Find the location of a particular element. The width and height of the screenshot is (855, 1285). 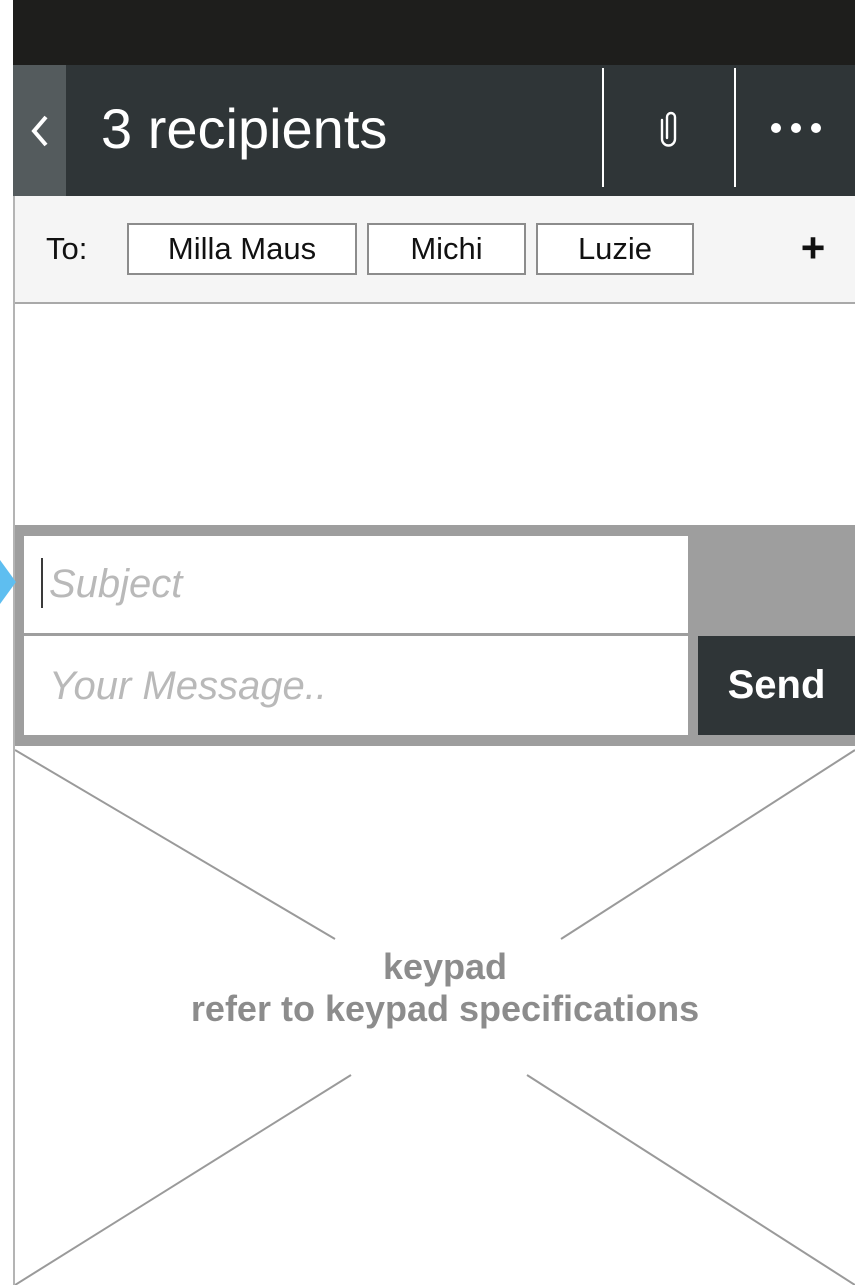

add-recipient-button: + is located at coordinates (813, 248).